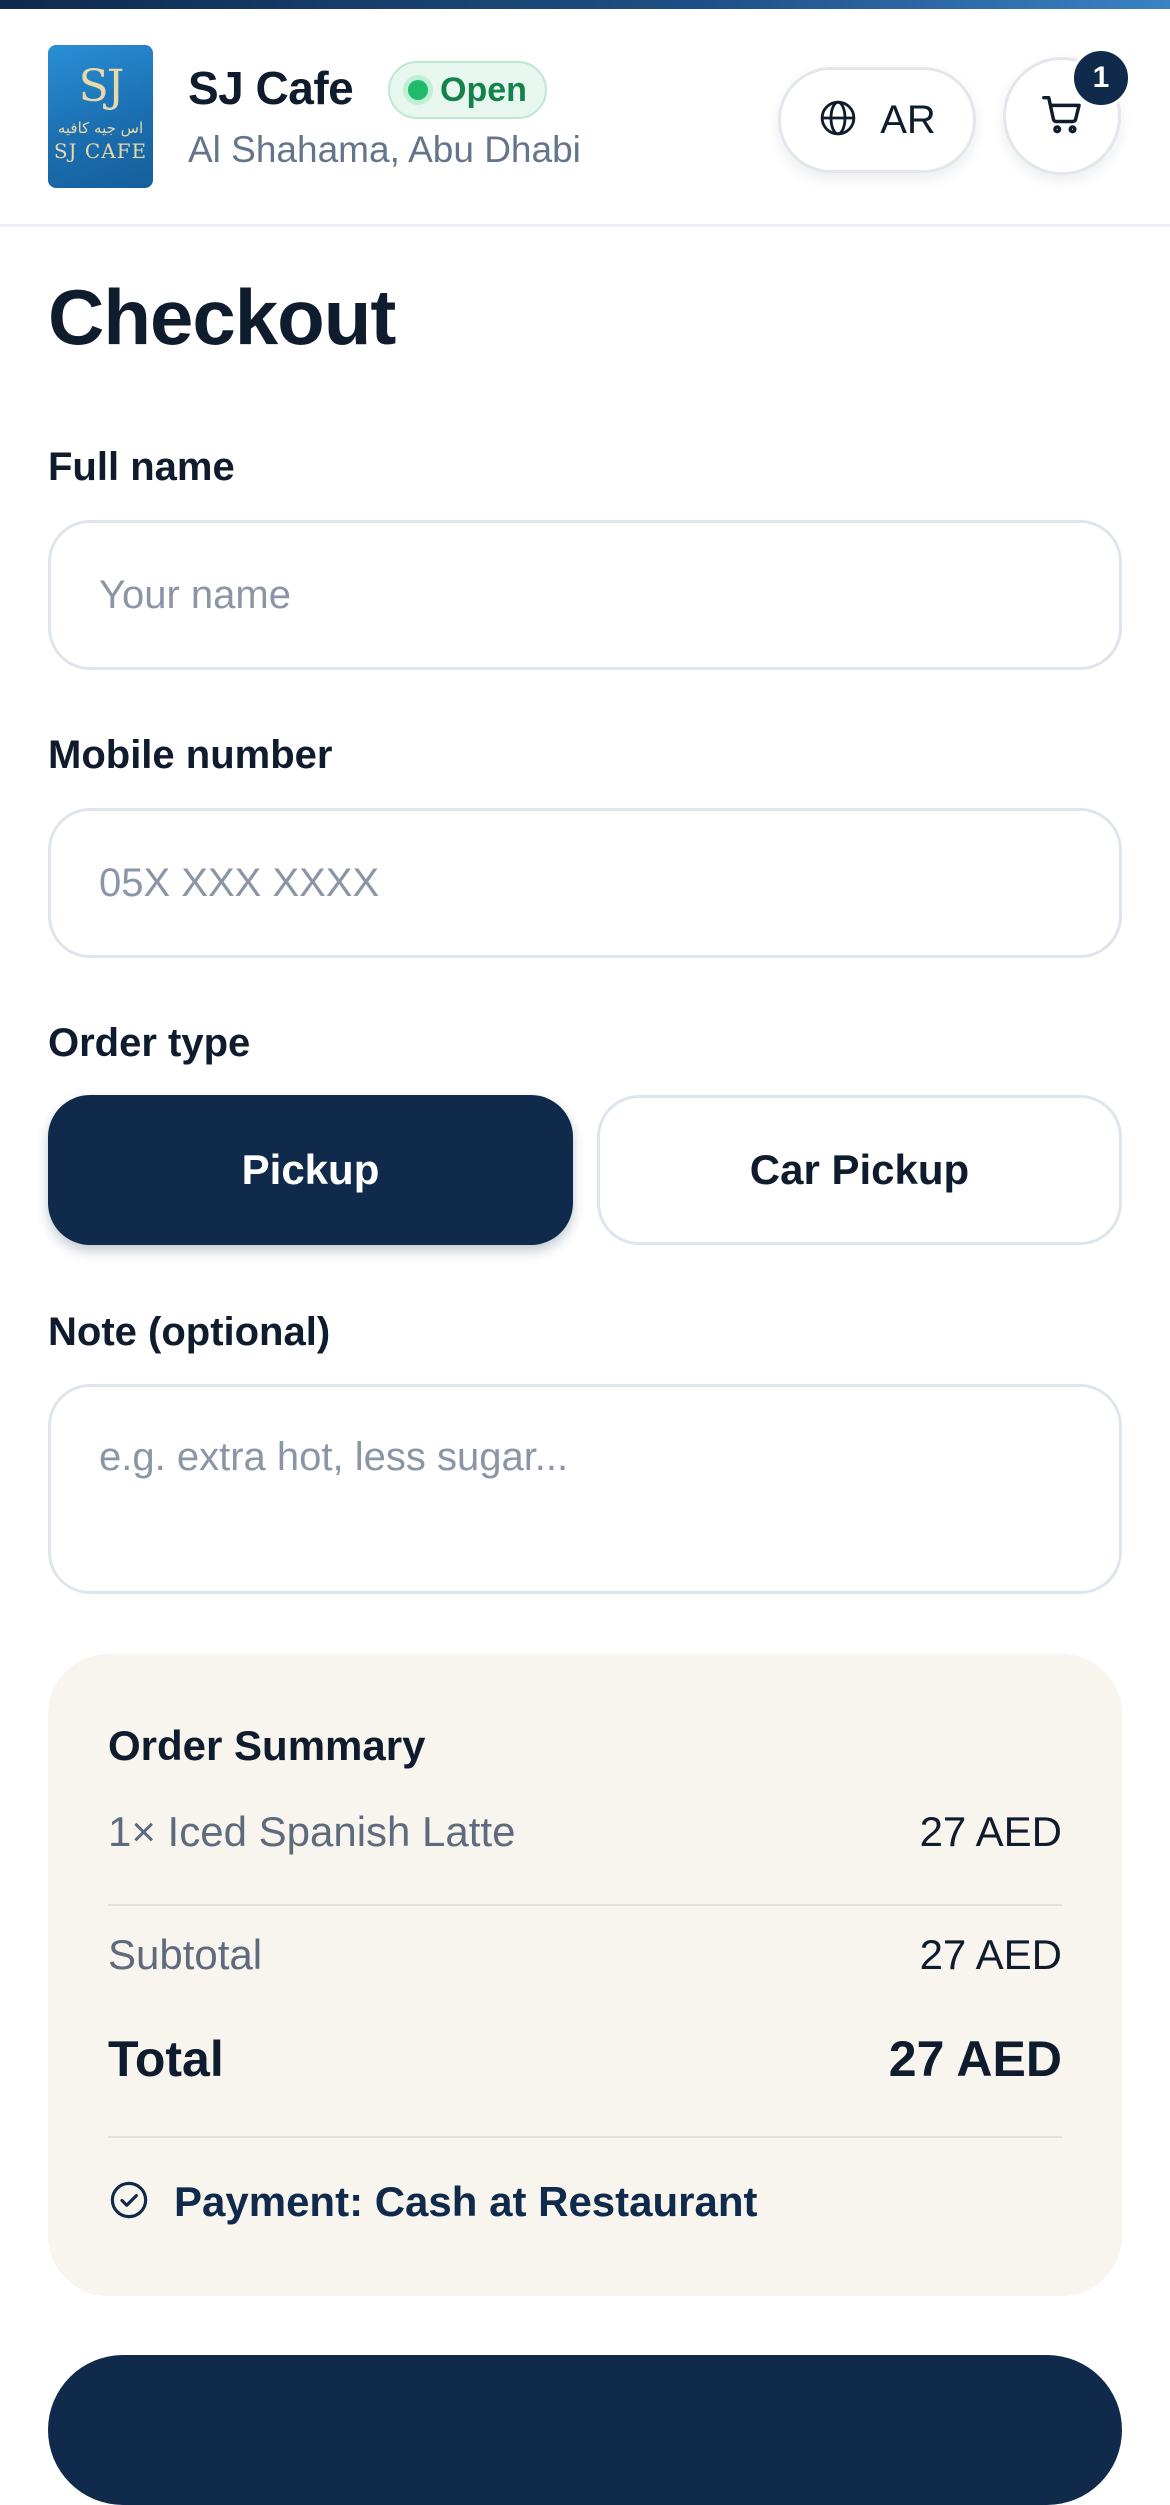 This screenshot has height=2505, width=1170. What do you see at coordinates (1101, 78) in the screenshot?
I see `cart-count-badge: 1` at bounding box center [1101, 78].